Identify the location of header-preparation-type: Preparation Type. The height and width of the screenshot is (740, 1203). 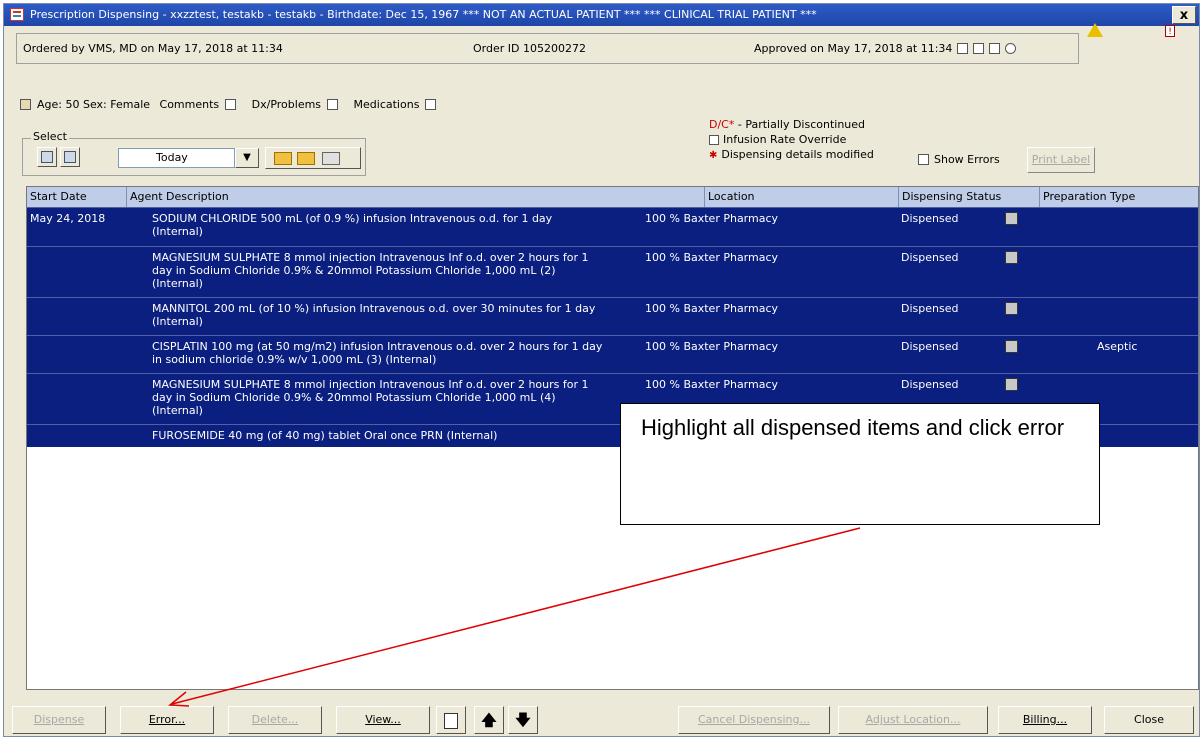
(1119, 197).